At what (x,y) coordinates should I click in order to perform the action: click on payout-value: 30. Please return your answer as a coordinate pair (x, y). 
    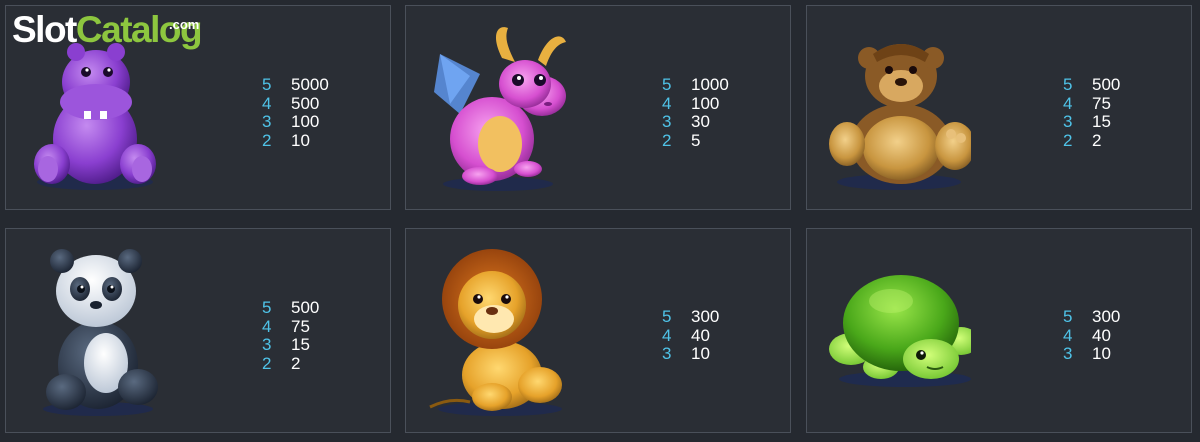
    Looking at the image, I should click on (700, 121).